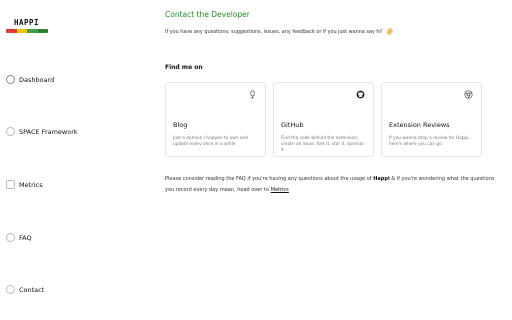 This screenshot has width=512, height=320. Describe the element at coordinates (27, 22) in the screenshot. I see `logo-text: HAPPI` at that location.